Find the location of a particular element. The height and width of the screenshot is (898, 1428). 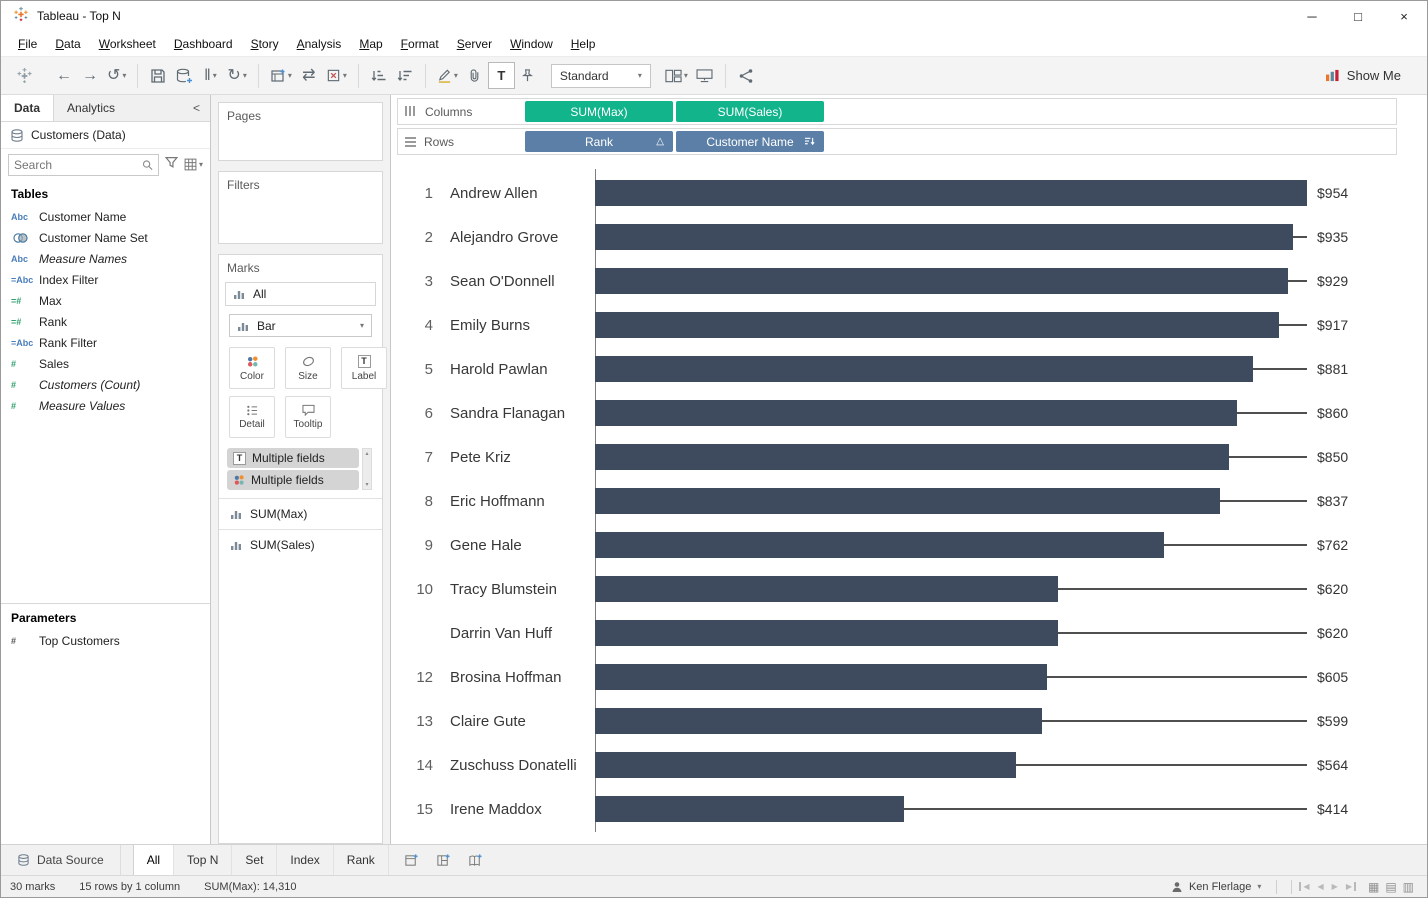

pill-rank: Rank △ is located at coordinates (599, 141).